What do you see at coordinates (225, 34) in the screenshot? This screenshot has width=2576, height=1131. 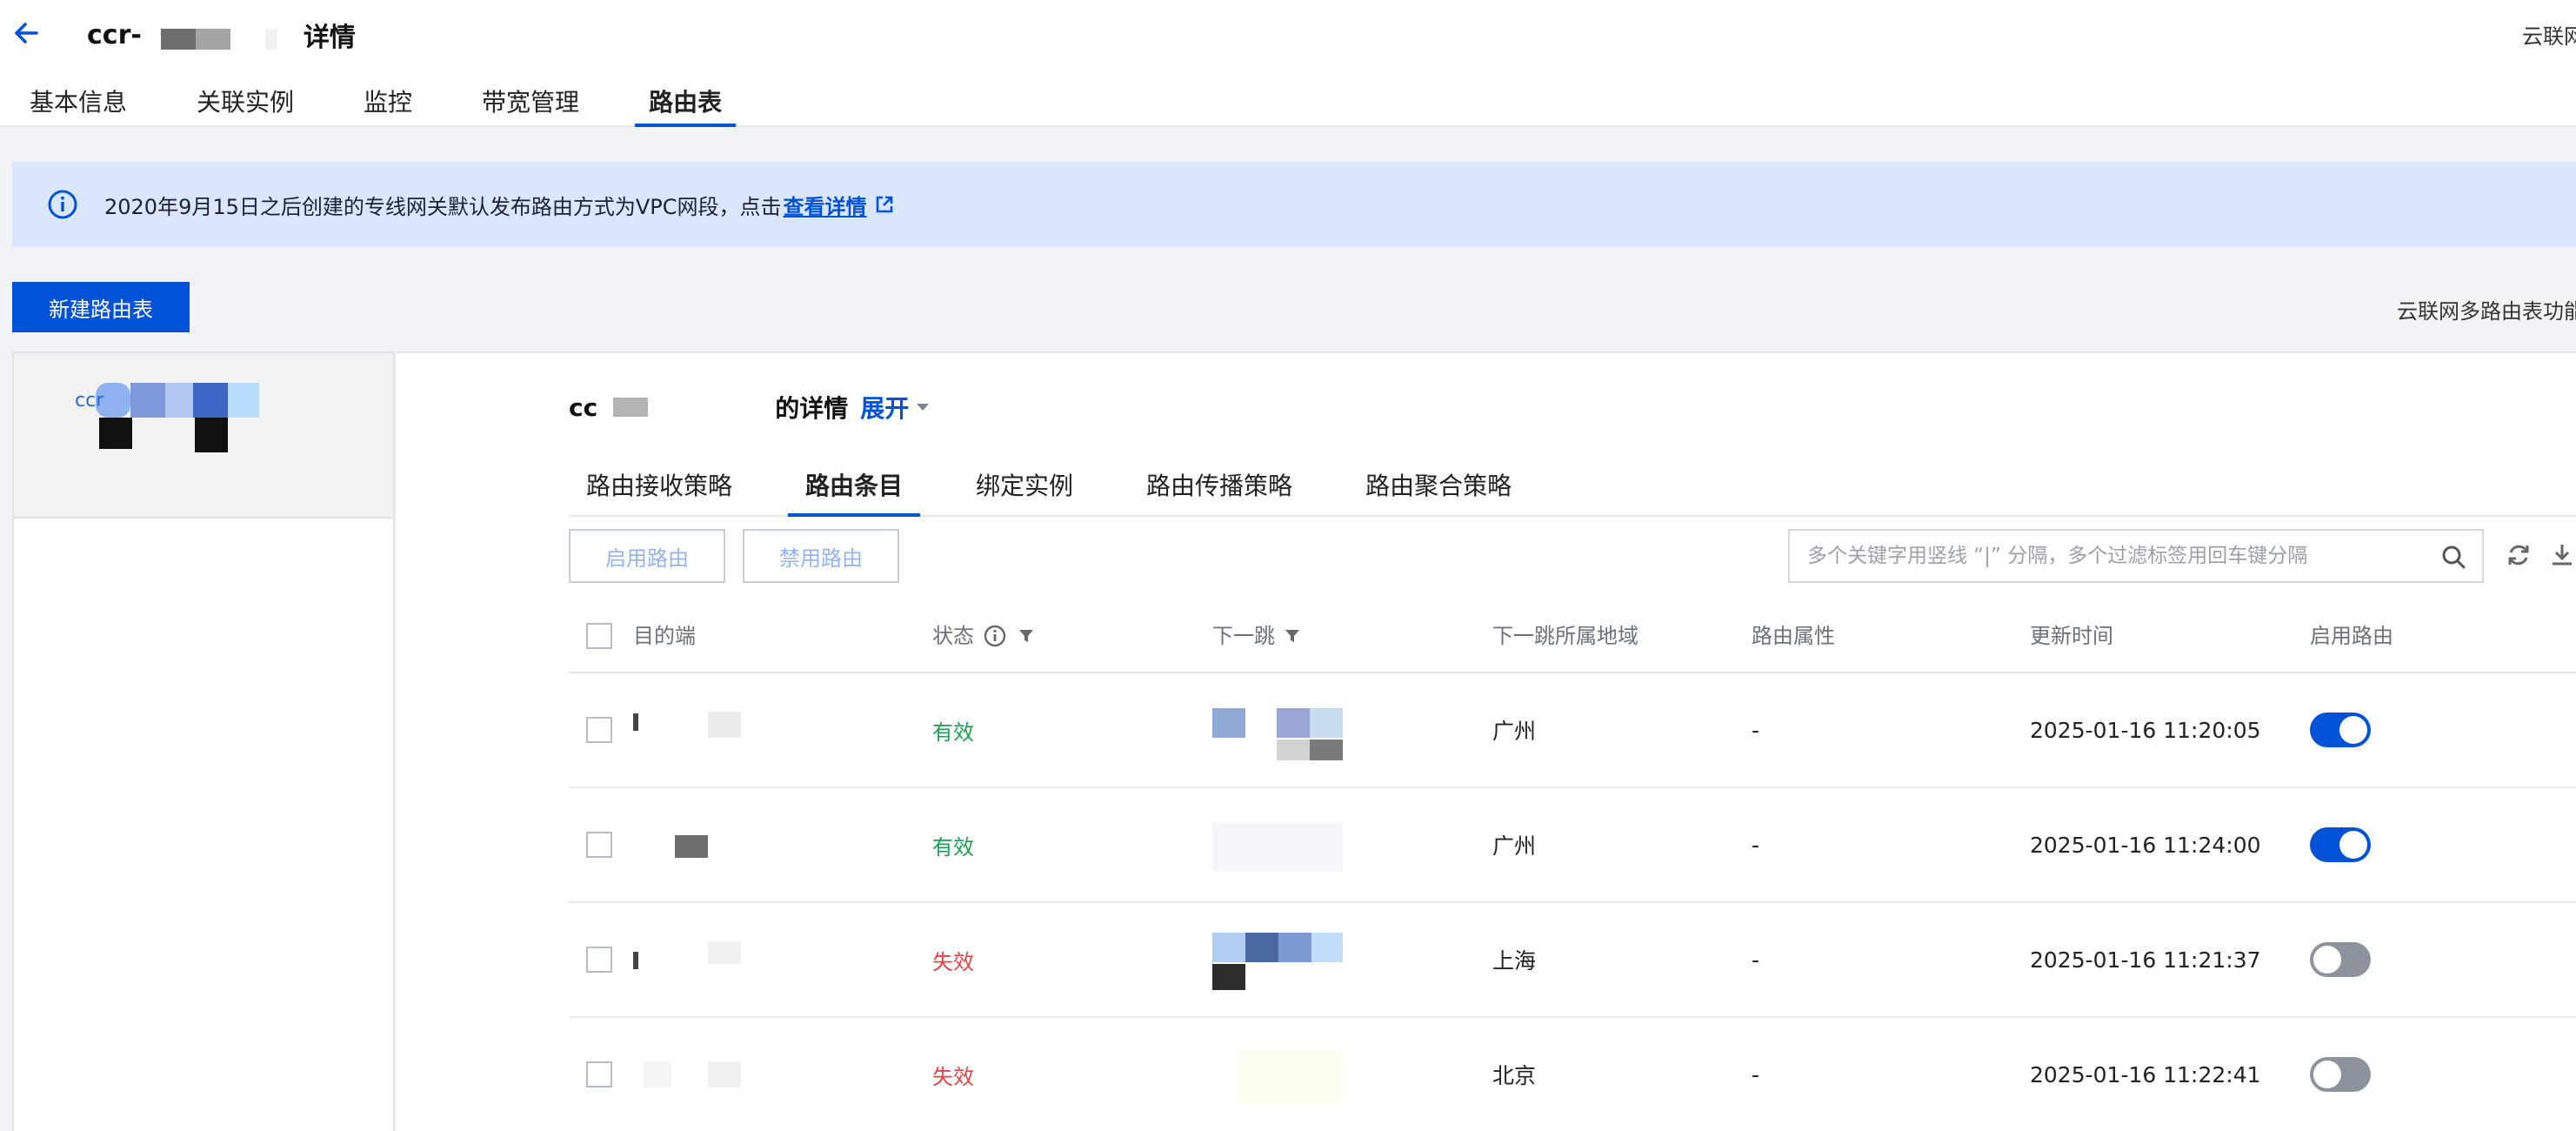 I see `redacted-title-id` at bounding box center [225, 34].